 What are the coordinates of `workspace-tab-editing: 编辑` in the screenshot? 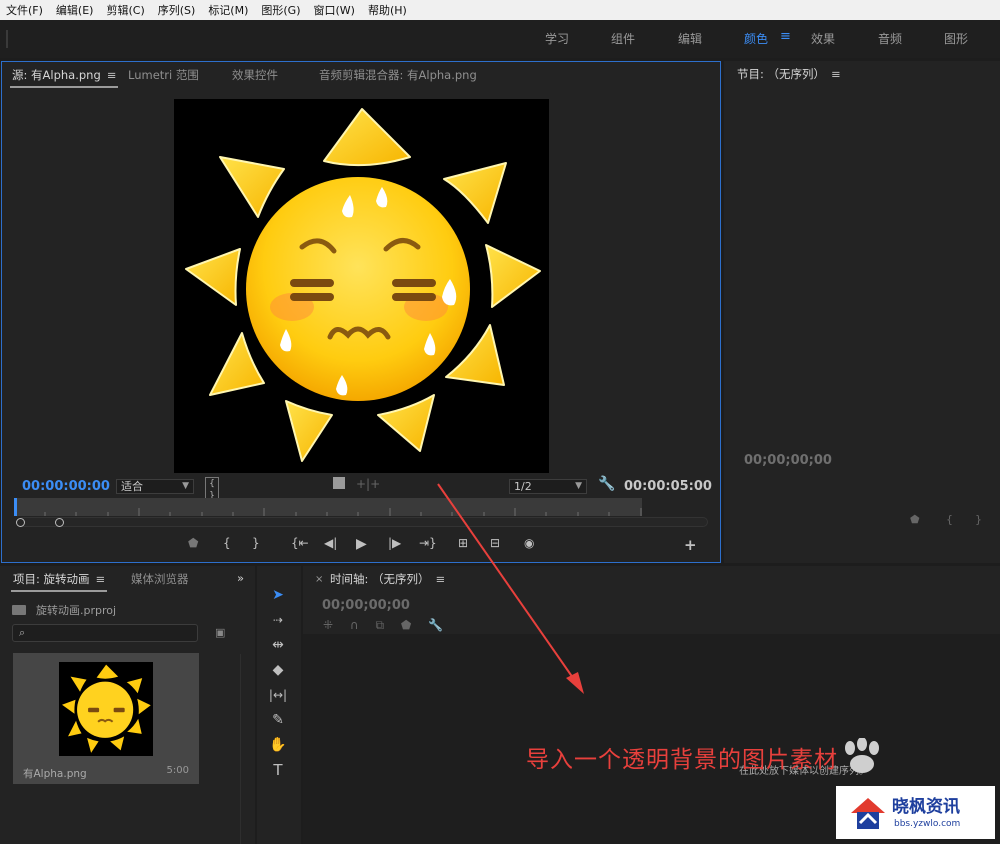 It's located at (690, 38).